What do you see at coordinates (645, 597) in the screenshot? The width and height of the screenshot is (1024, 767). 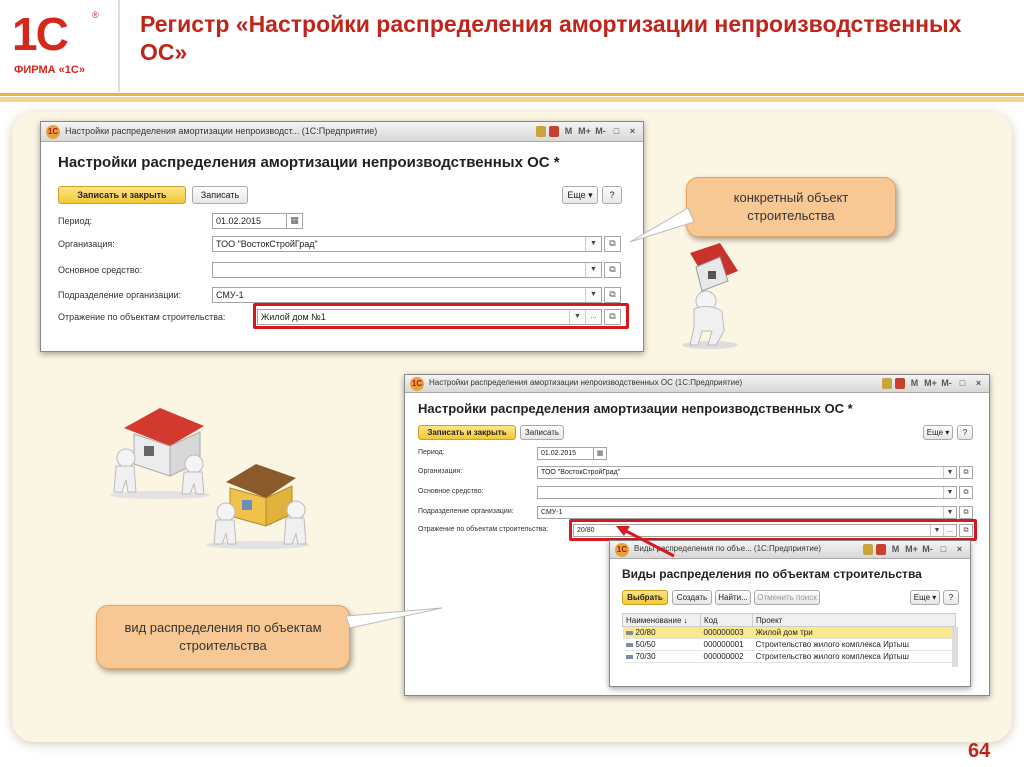 I see `select-button: Выбрать` at bounding box center [645, 597].